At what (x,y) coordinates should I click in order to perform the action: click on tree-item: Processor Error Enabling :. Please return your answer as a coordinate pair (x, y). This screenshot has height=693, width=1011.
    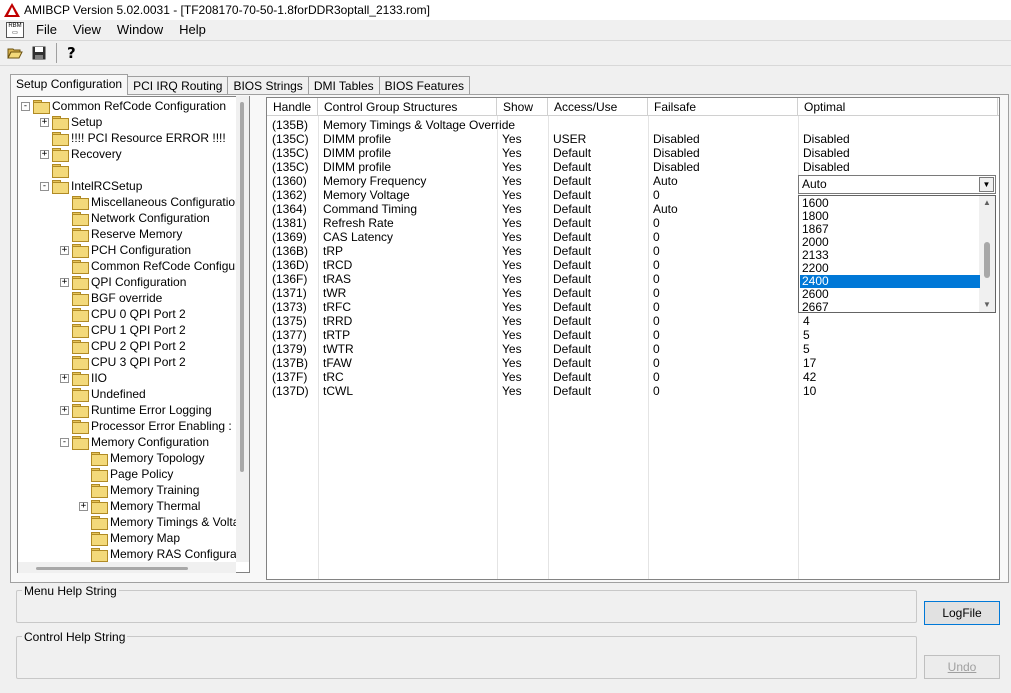
    Looking at the image, I should click on (146, 426).